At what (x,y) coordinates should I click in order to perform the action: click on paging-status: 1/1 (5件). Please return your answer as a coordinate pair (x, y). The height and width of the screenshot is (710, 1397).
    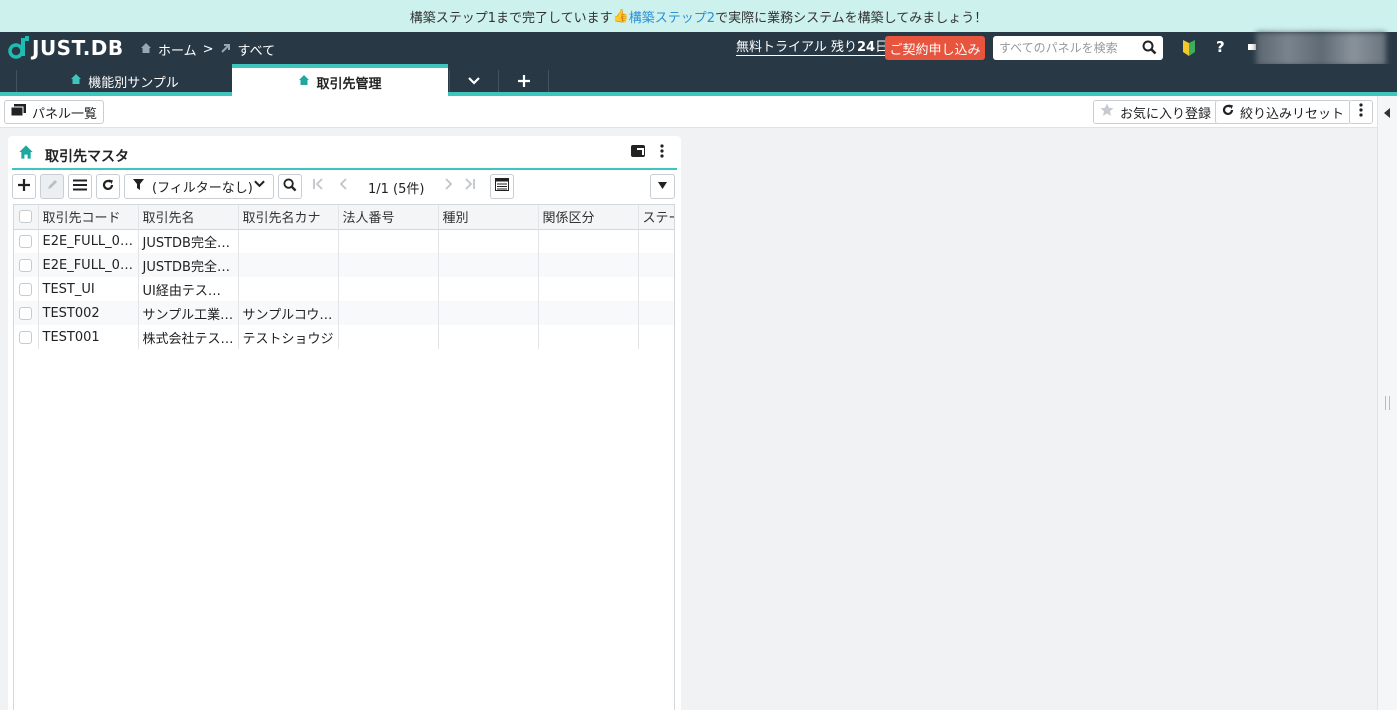
    Looking at the image, I should click on (396, 189).